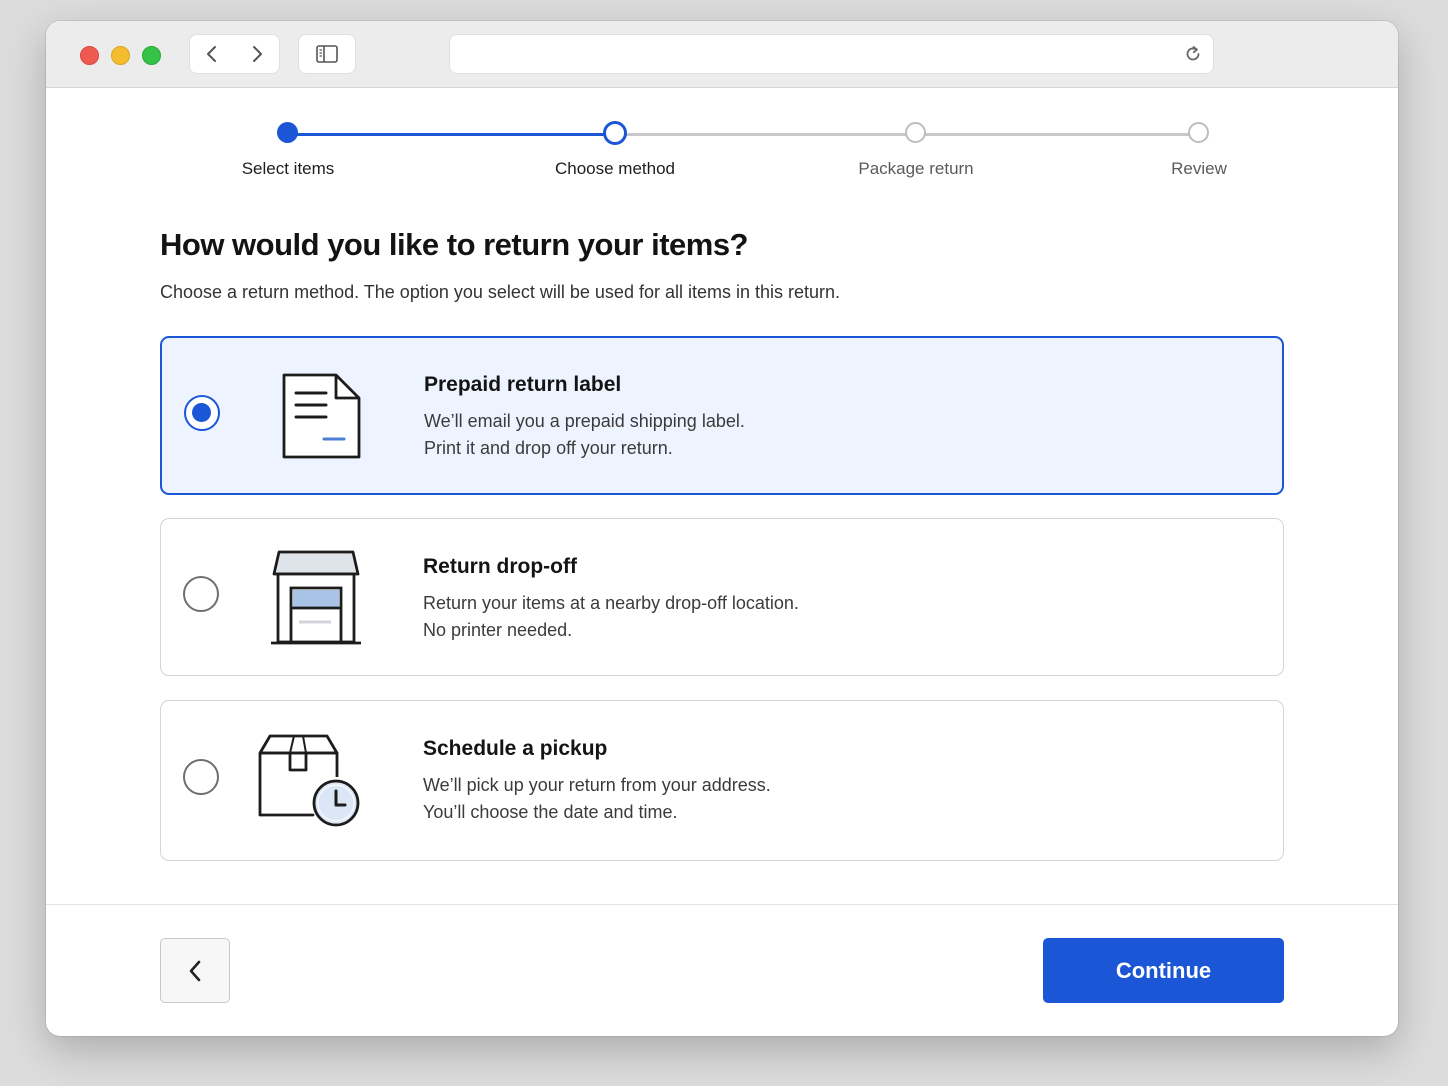  I want to click on option-title-return-dropoff: Return drop-off, so click(500, 566).